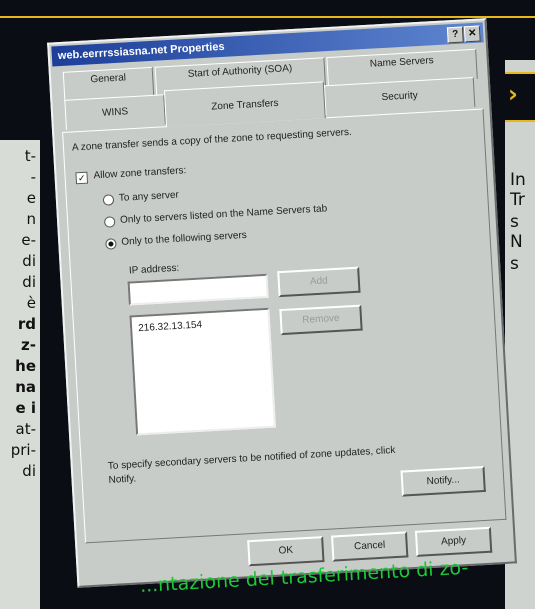 This screenshot has width=535, height=609. I want to click on add-button: Add, so click(319, 282).